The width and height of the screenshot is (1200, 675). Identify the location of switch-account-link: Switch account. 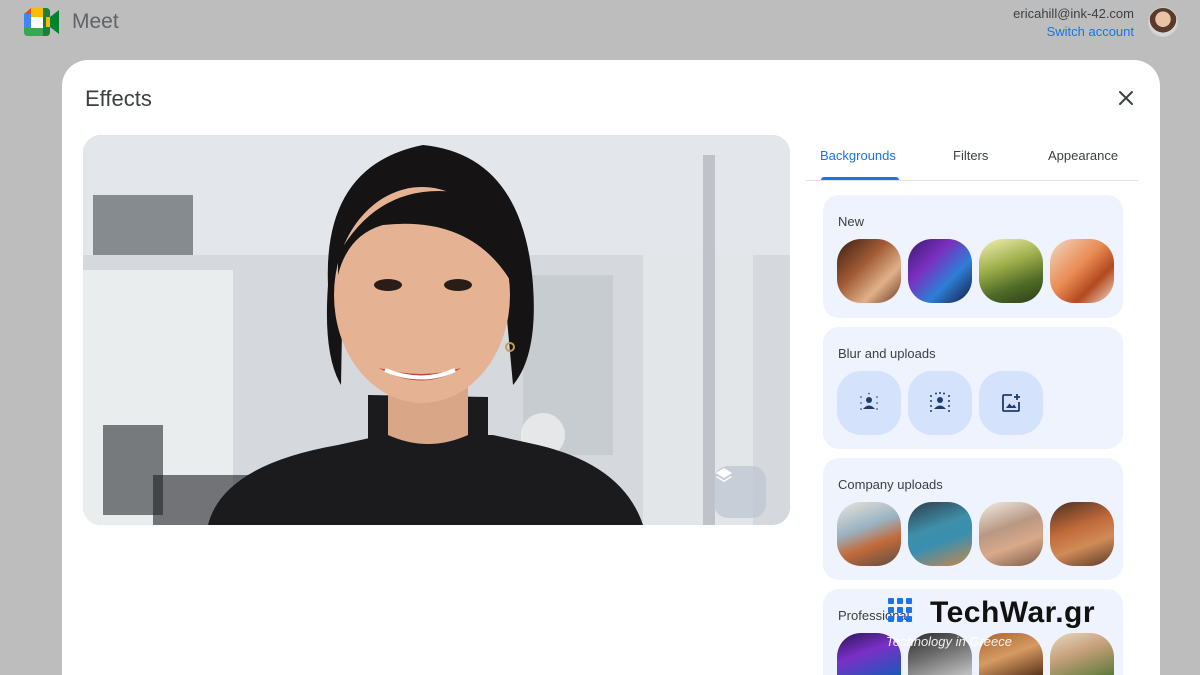
(1090, 31).